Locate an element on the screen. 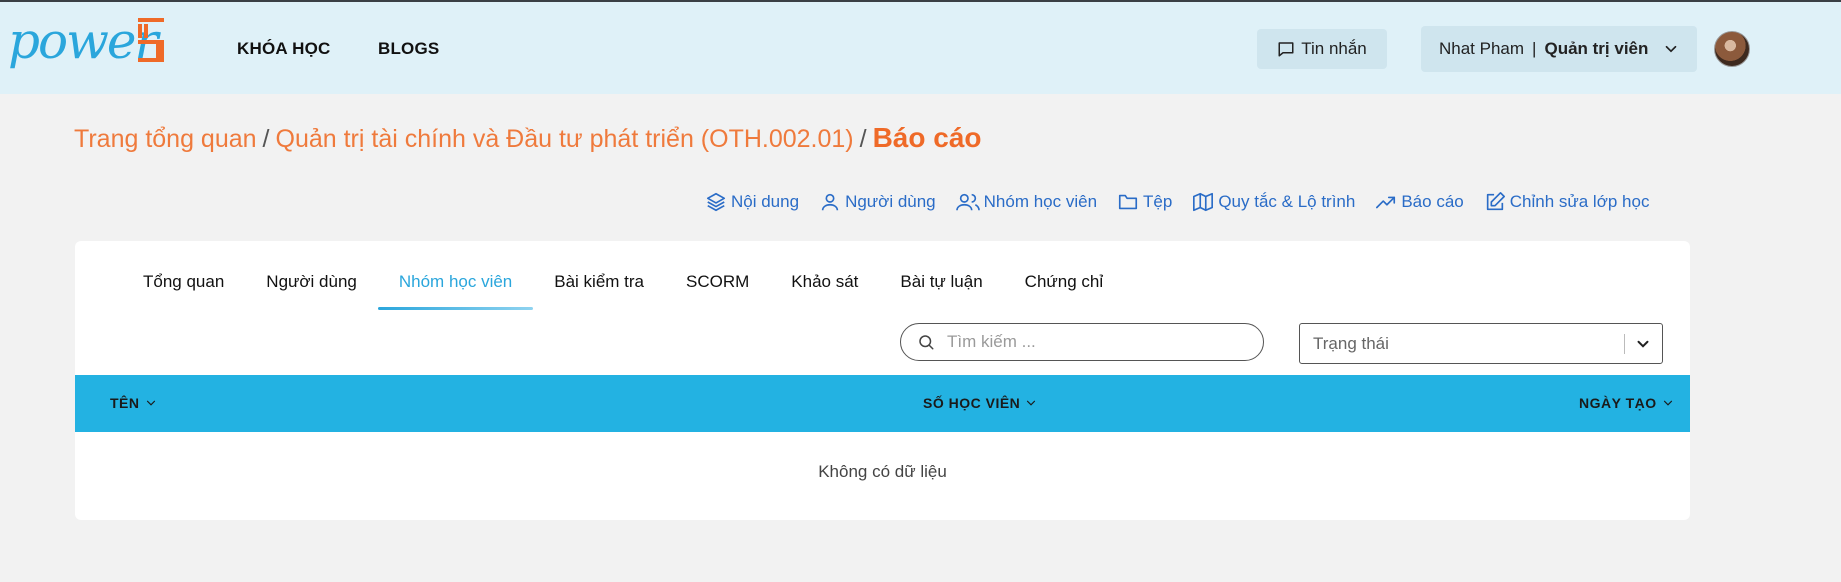 This screenshot has width=1841, height=582. user-icon is located at coordinates (830, 202).